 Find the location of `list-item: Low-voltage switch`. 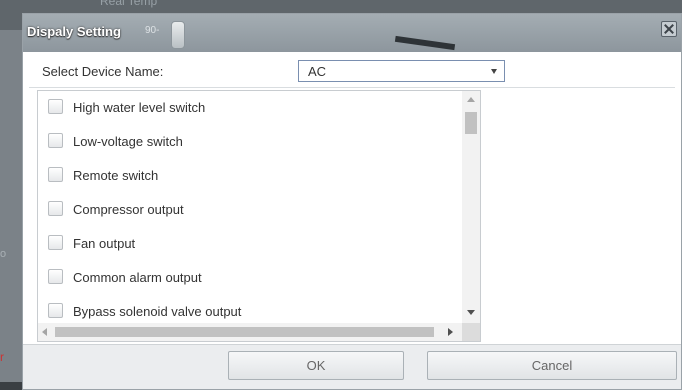

list-item: Low-voltage switch is located at coordinates (248, 150).